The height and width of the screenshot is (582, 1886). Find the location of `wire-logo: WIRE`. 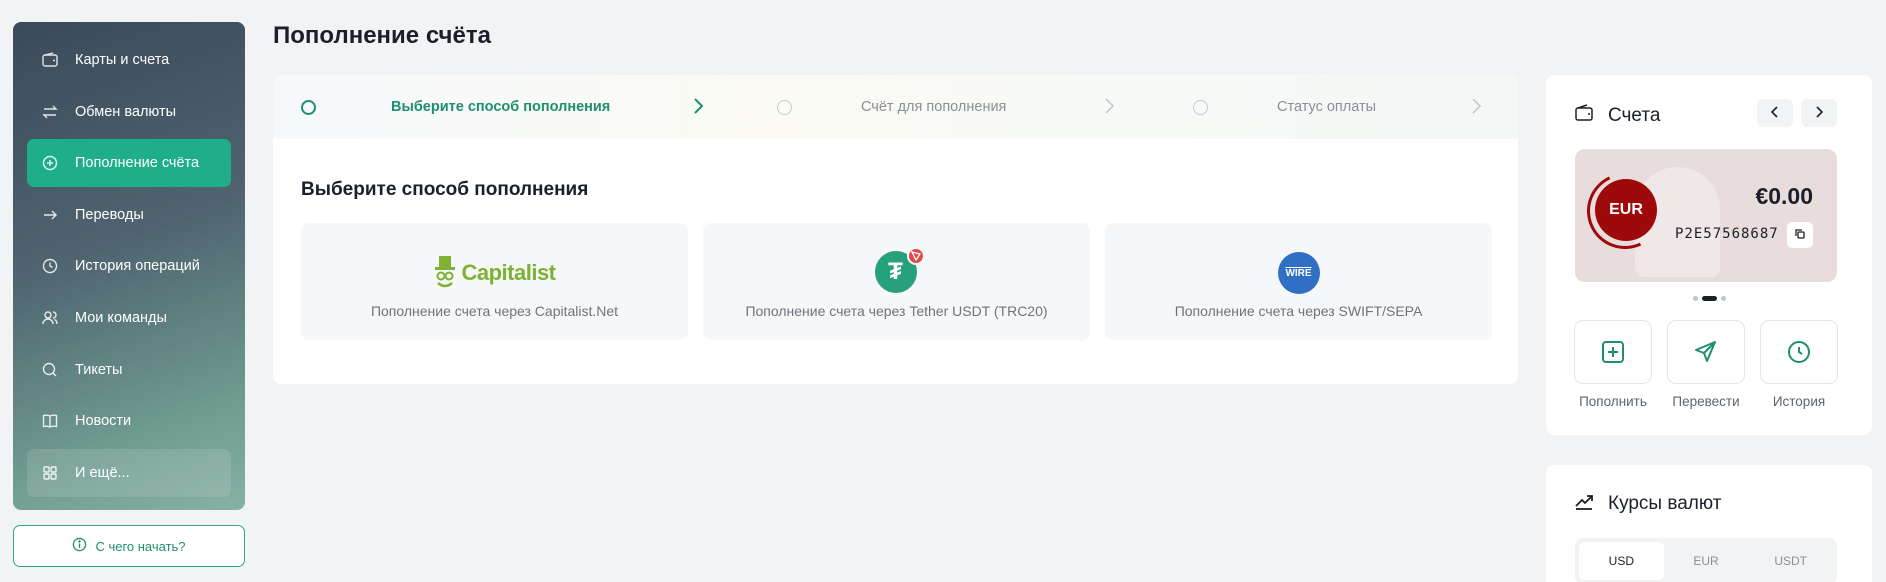

wire-logo: WIRE is located at coordinates (1298, 273).